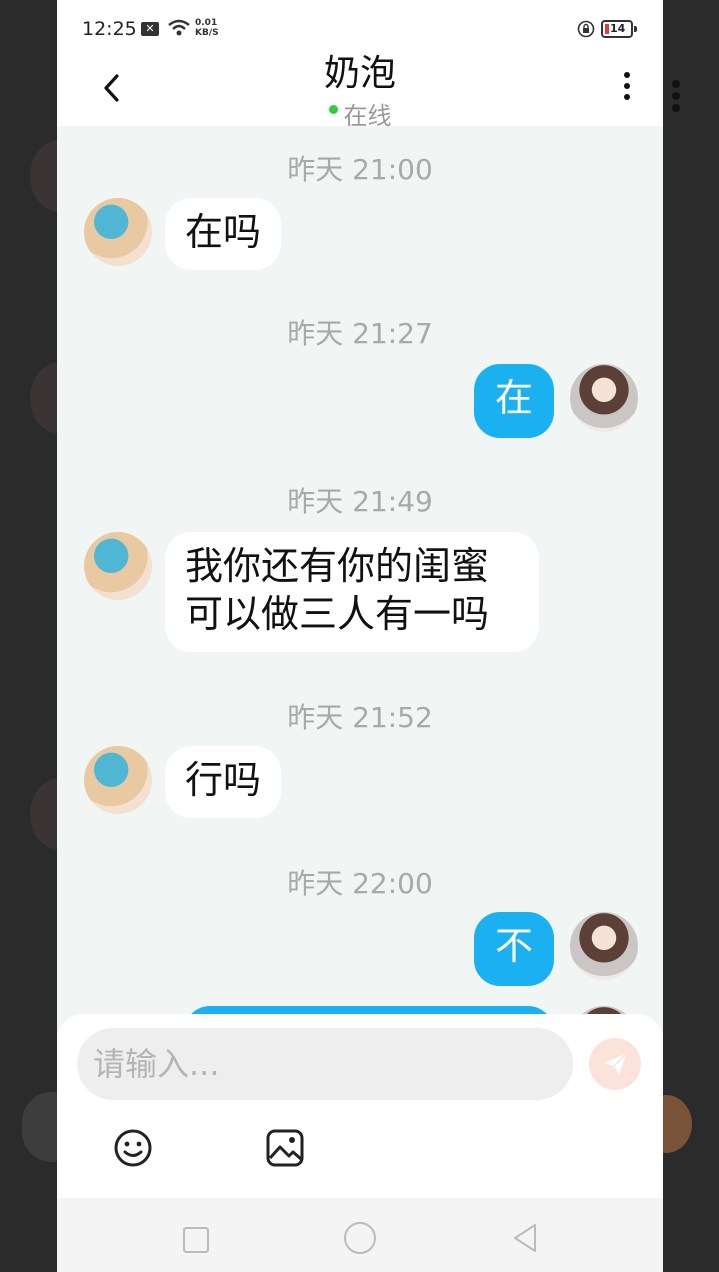 The height and width of the screenshot is (1272, 719). What do you see at coordinates (360, 1238) in the screenshot?
I see `home-icon` at bounding box center [360, 1238].